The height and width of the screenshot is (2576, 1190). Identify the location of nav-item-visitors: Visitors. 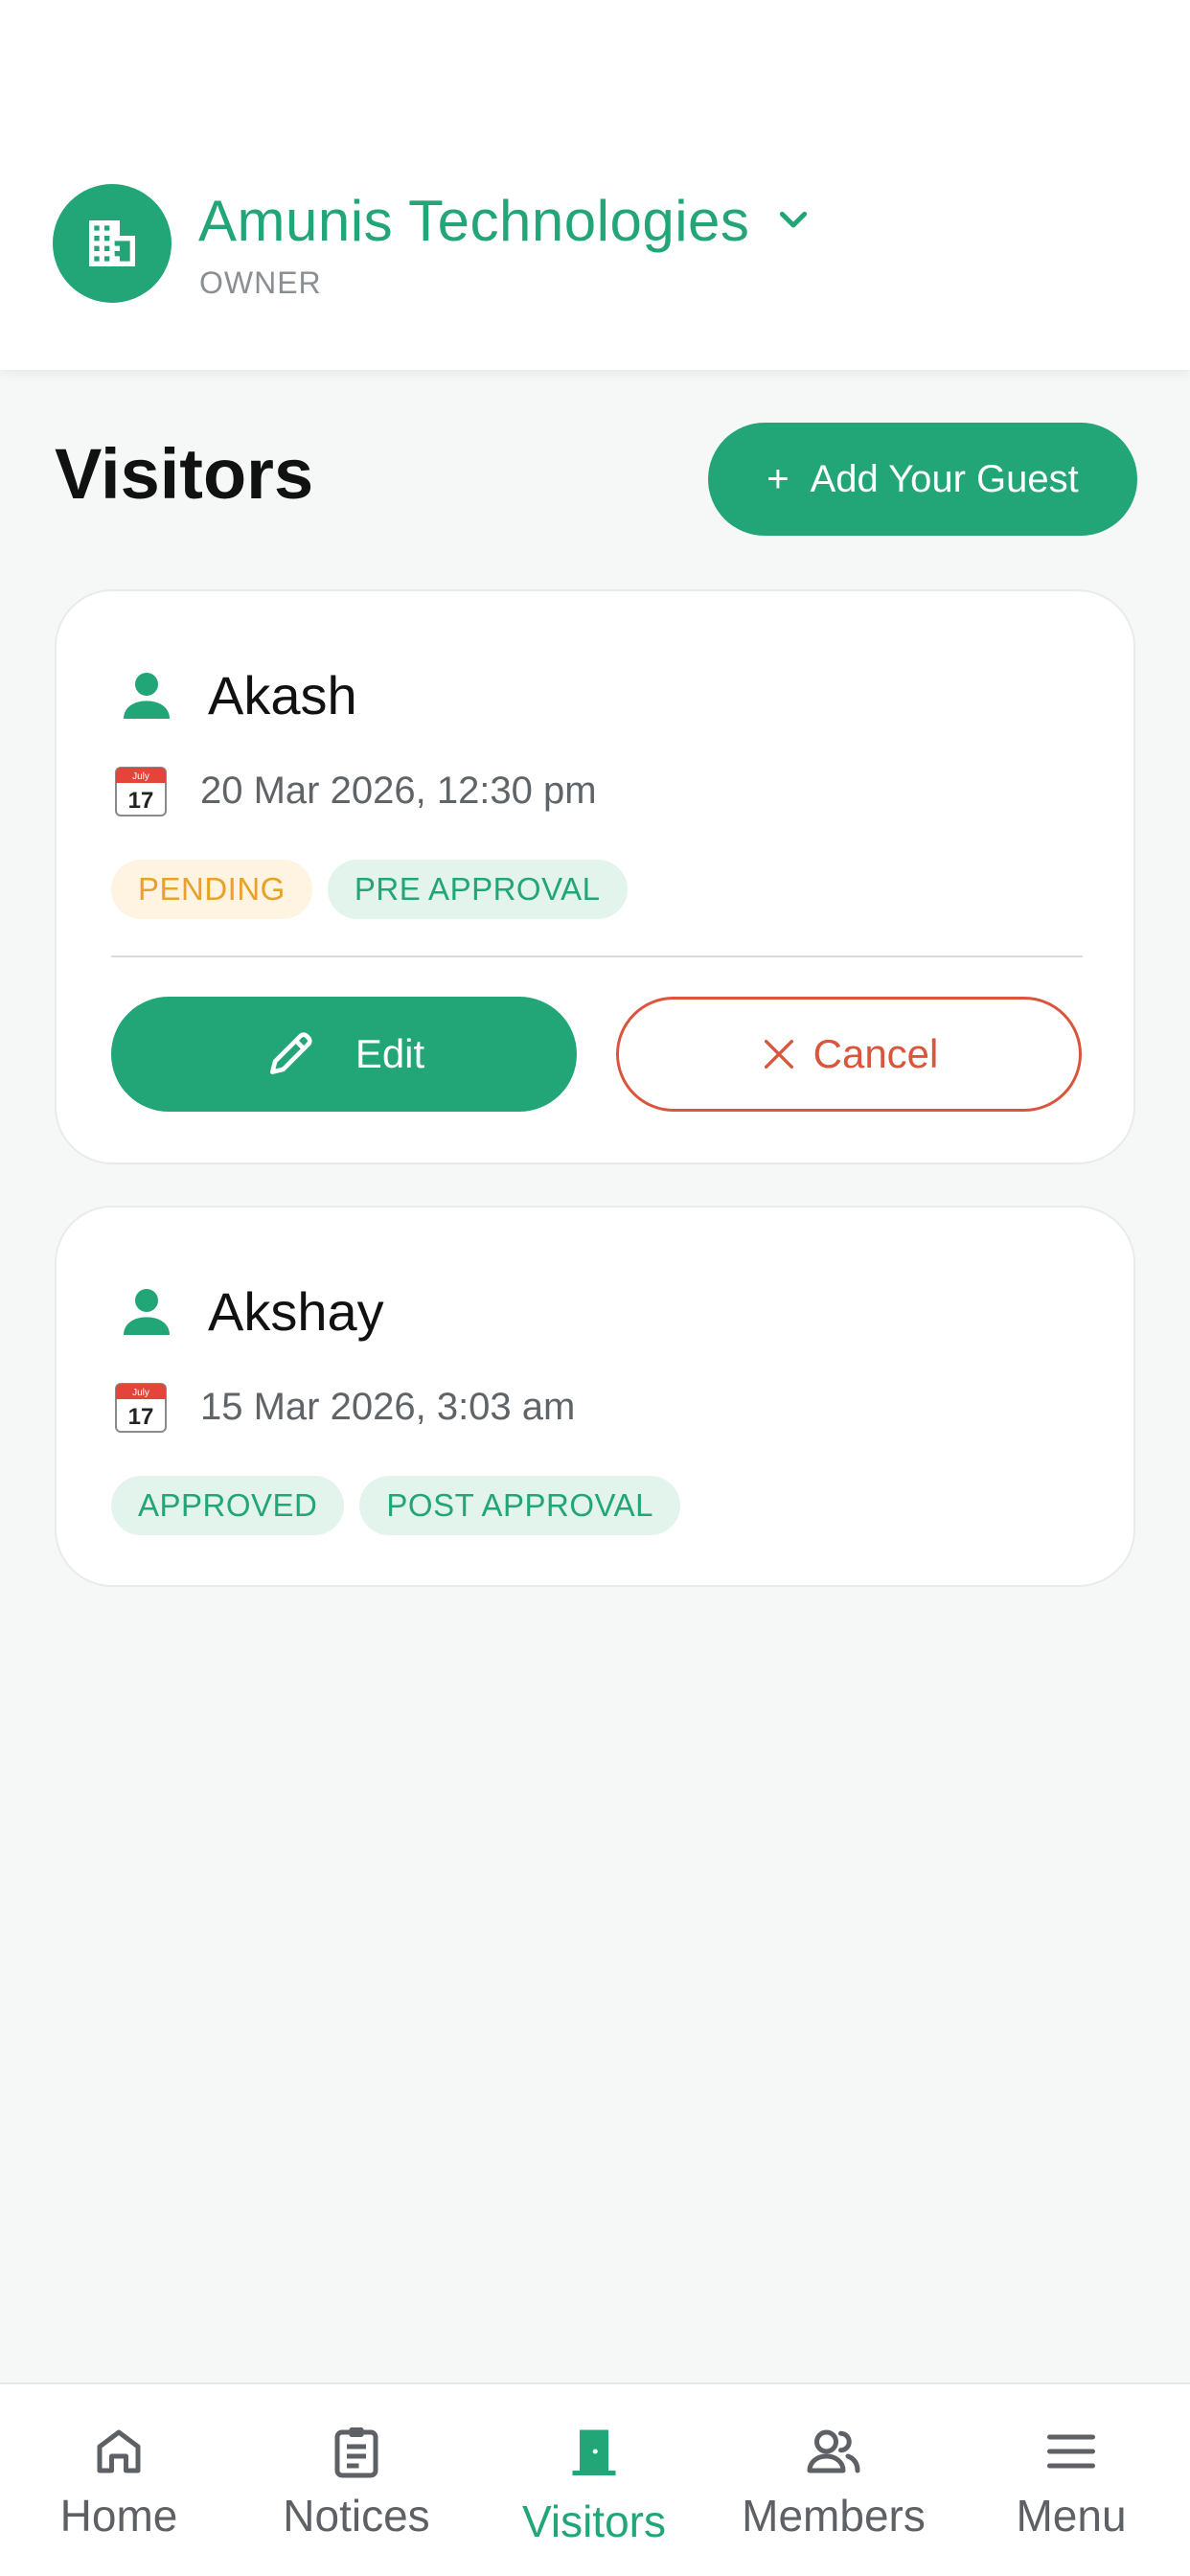
(594, 2480).